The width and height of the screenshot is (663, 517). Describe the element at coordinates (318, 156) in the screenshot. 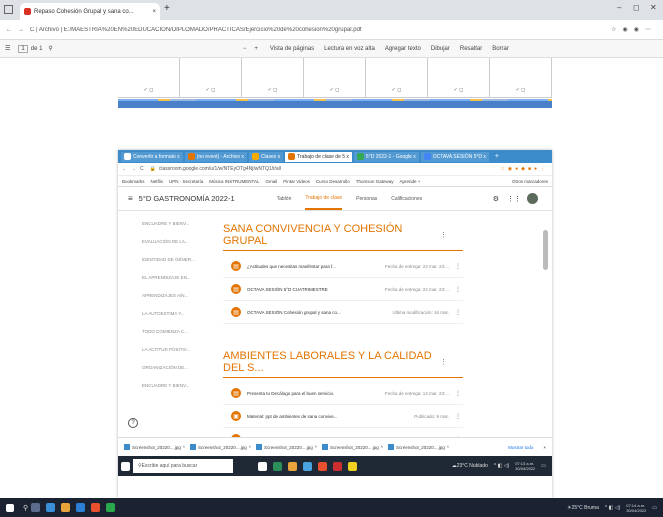

I see `inner-tab-active: Trabajo de clase de 5 x` at that location.